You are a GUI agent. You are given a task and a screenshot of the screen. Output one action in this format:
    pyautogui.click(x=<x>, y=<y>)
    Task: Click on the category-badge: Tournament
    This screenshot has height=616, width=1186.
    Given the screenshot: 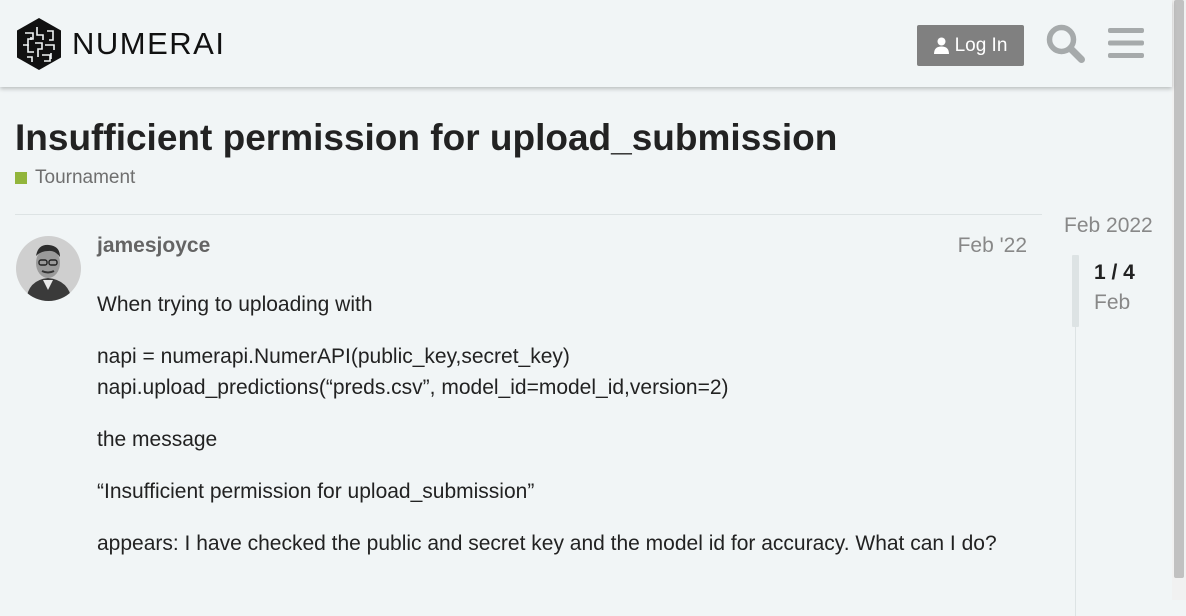 What is the action you would take?
    pyautogui.click(x=75, y=178)
    